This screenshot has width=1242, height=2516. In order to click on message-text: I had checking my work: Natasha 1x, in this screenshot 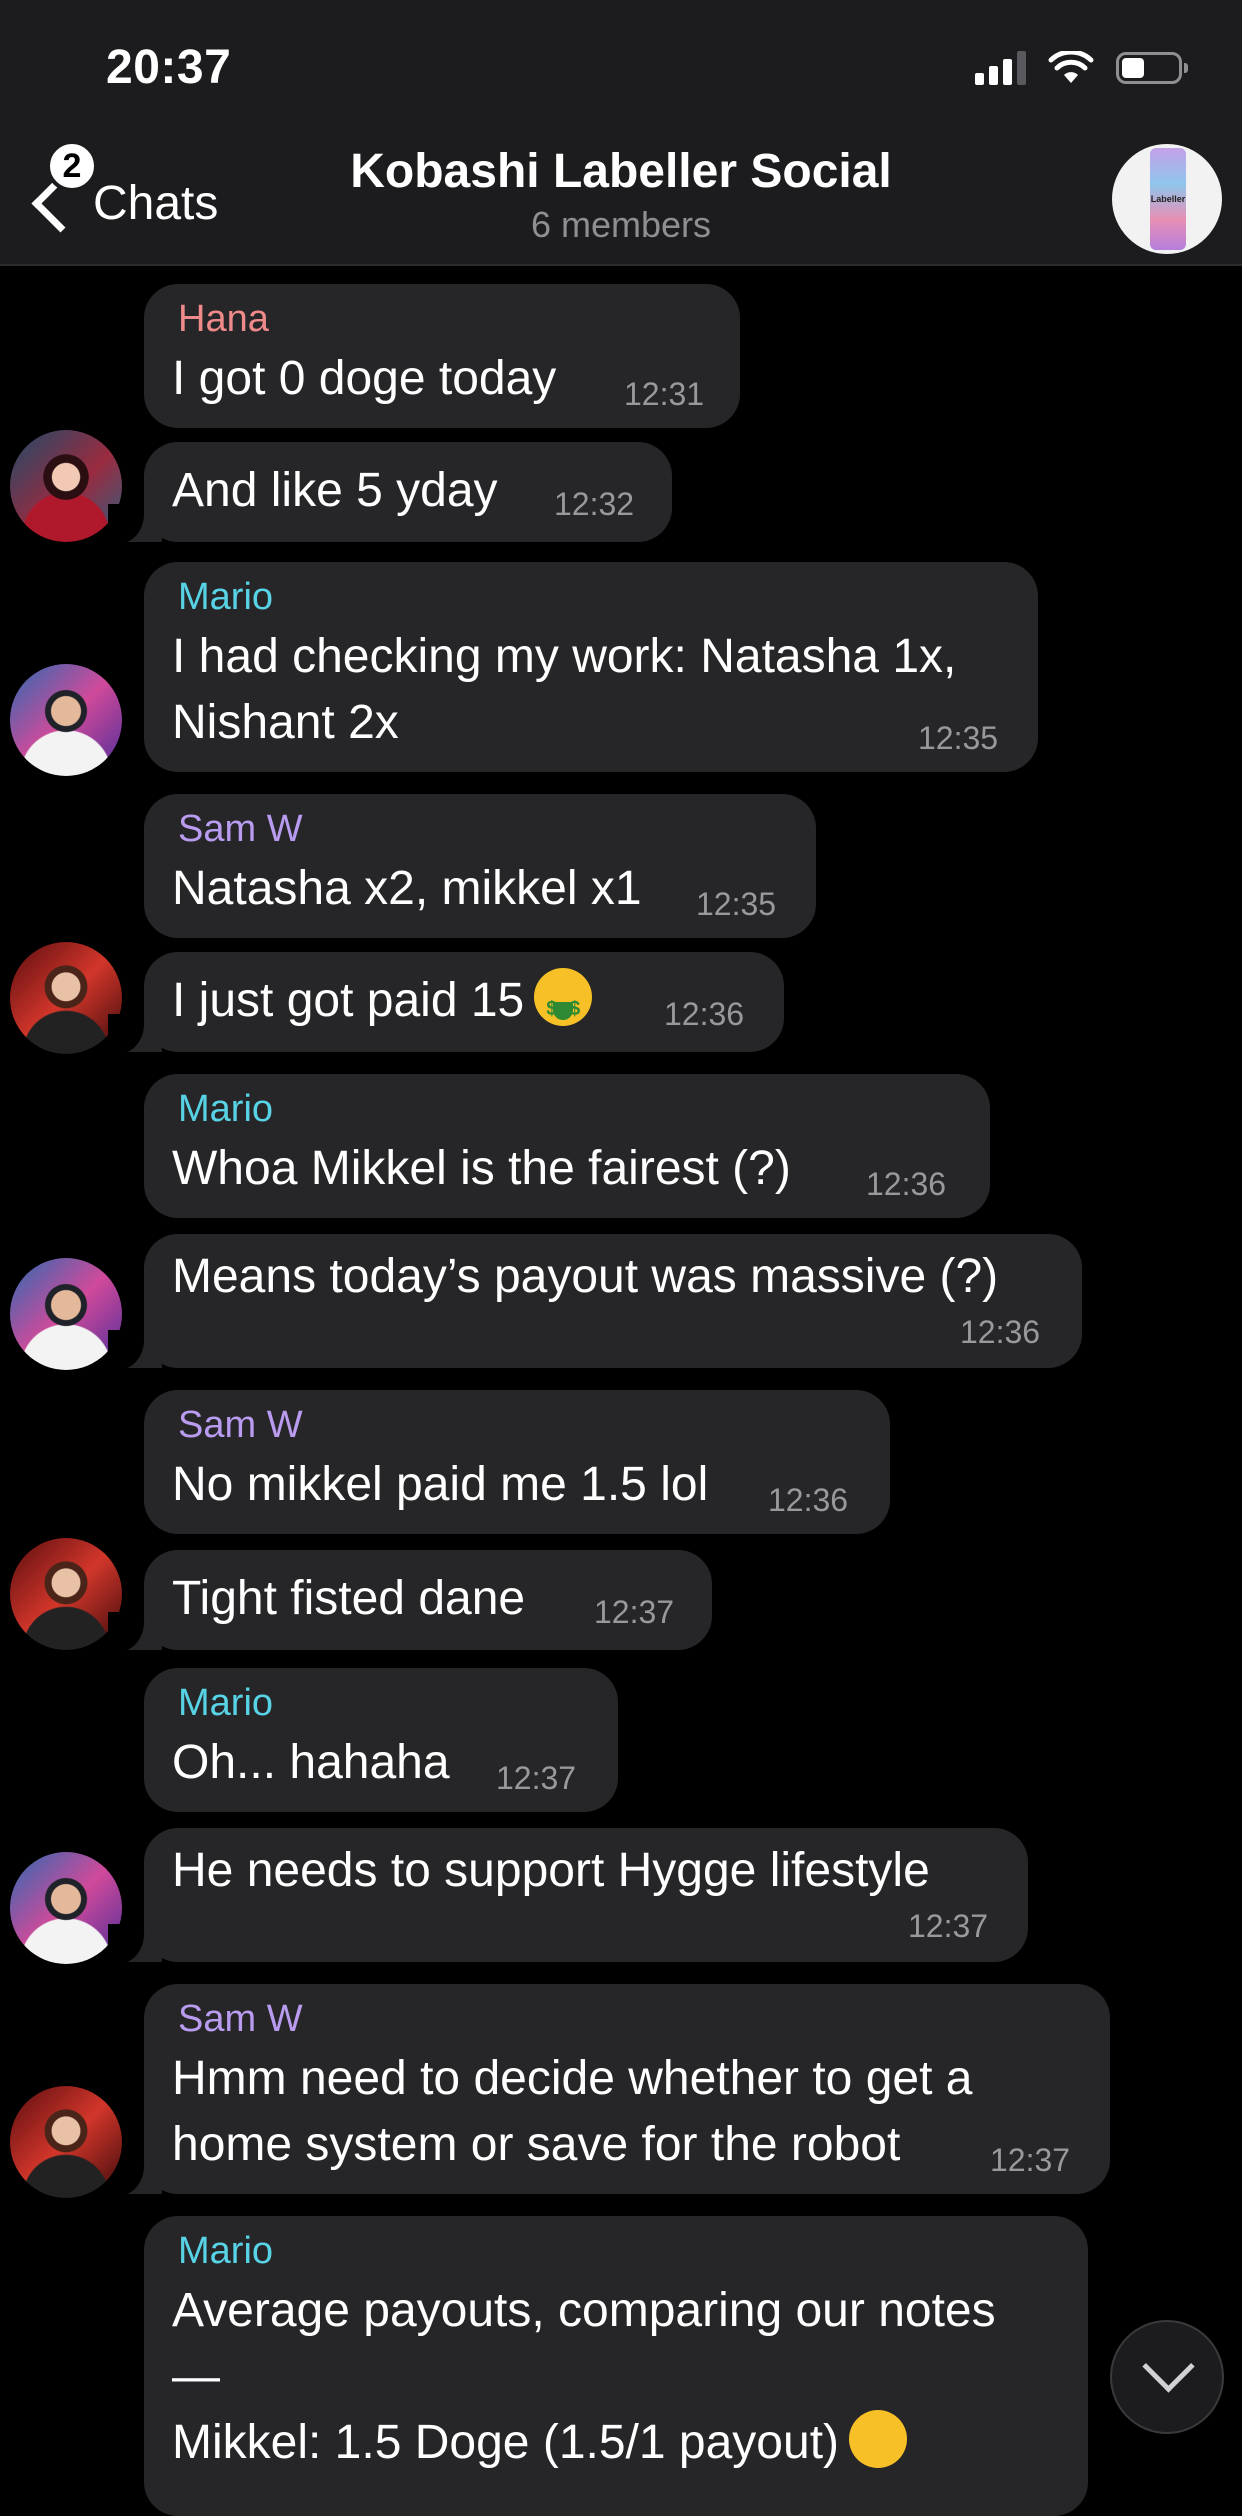, I will do `click(564, 656)`.